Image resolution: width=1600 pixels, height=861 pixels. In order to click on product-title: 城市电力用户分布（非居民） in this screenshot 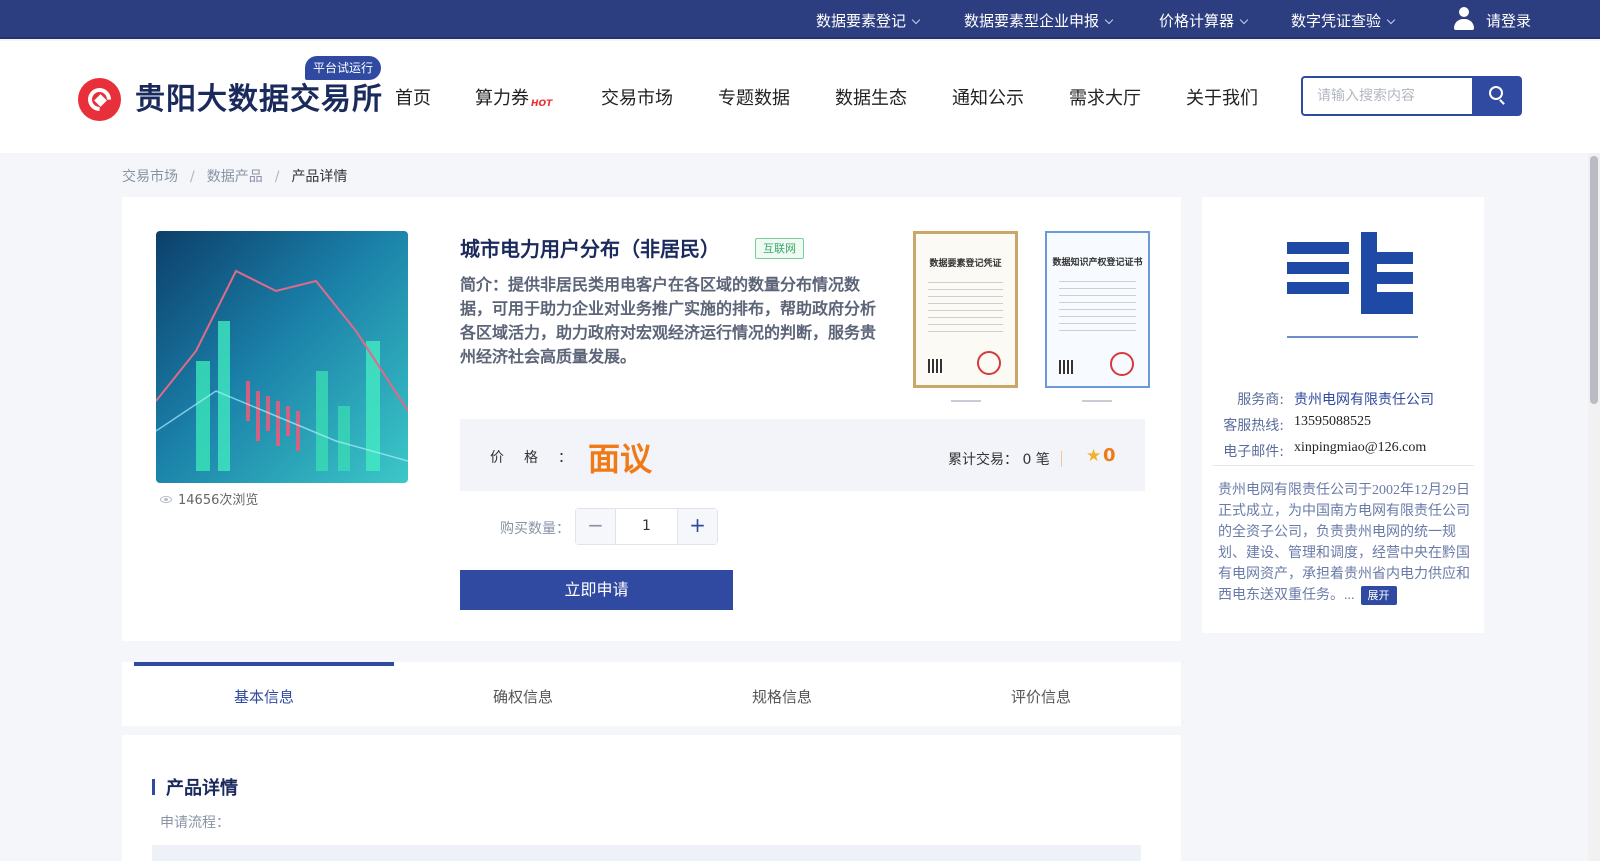, I will do `click(590, 249)`.